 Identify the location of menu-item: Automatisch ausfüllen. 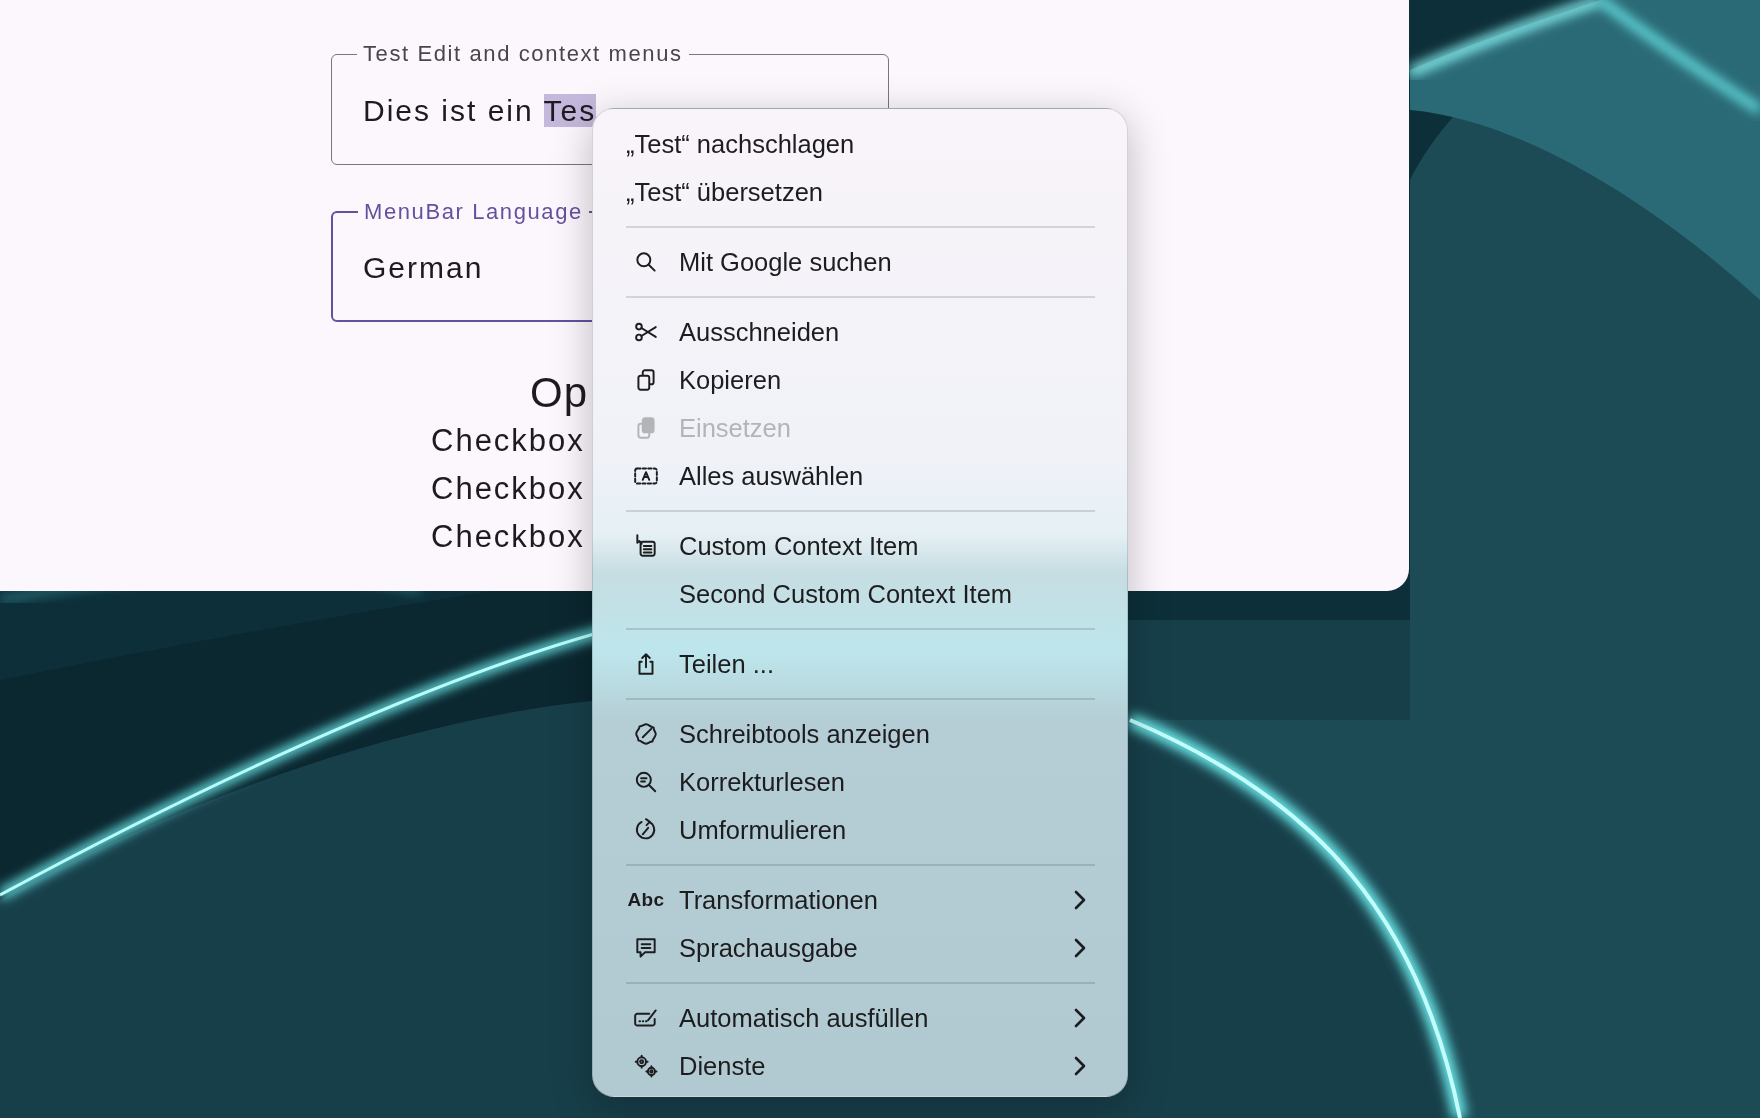
(860, 1018).